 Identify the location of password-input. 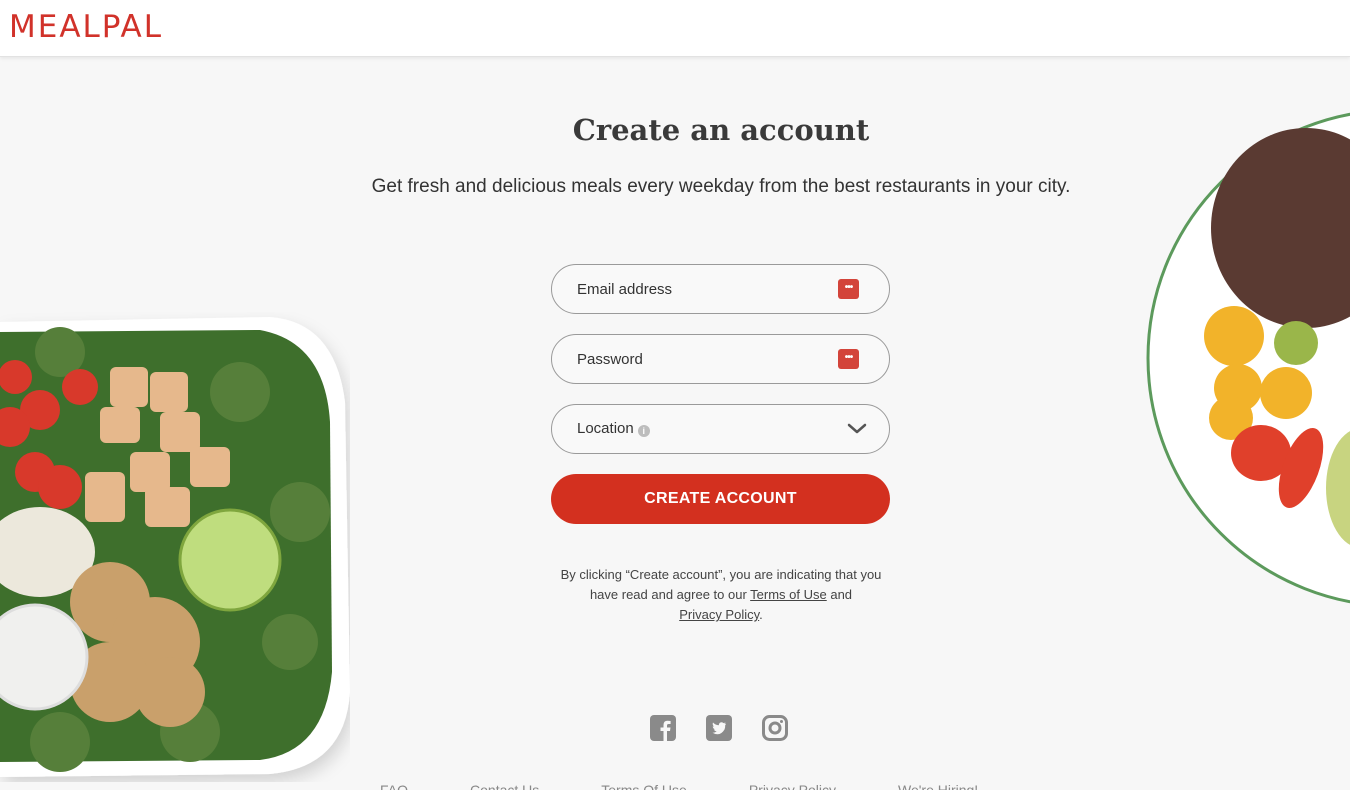
(702, 359).